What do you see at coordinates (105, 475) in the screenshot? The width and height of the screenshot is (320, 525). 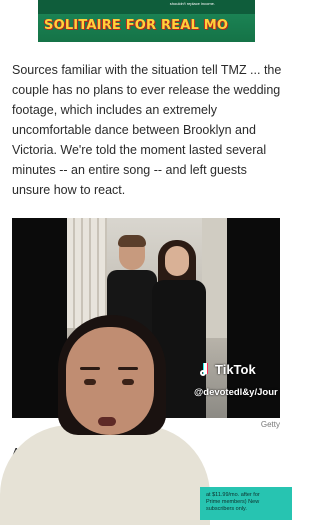 I see `creator-hoodie` at bounding box center [105, 475].